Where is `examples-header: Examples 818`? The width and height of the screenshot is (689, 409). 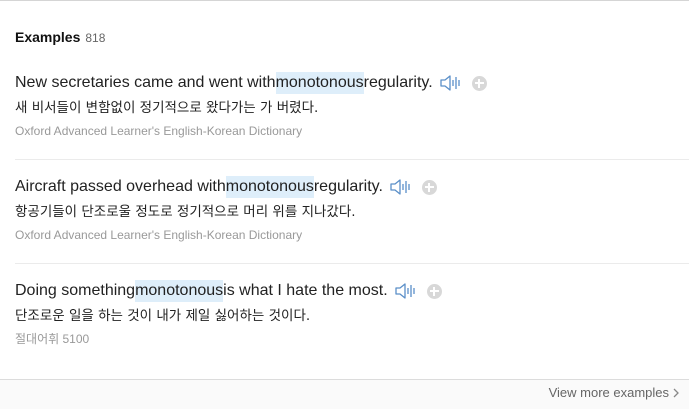 examples-header: Examples 818 is located at coordinates (60, 39).